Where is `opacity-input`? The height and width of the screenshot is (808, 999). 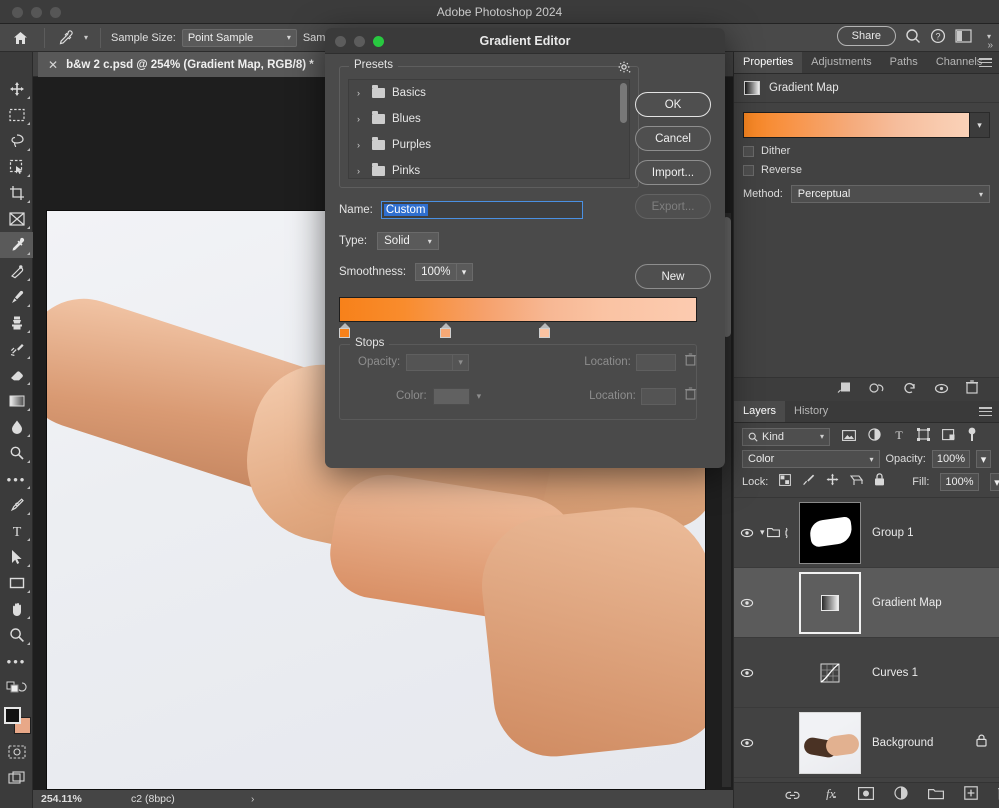 opacity-input is located at coordinates (430, 362).